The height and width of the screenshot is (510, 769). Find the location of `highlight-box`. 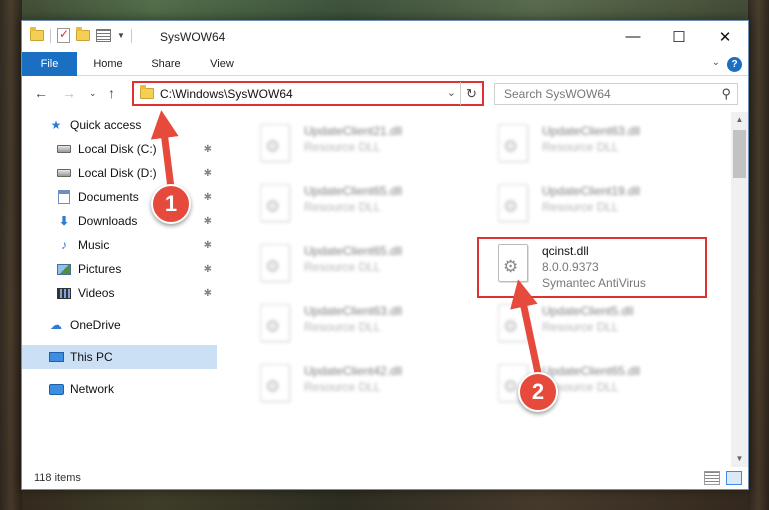

highlight-box is located at coordinates (592, 267).